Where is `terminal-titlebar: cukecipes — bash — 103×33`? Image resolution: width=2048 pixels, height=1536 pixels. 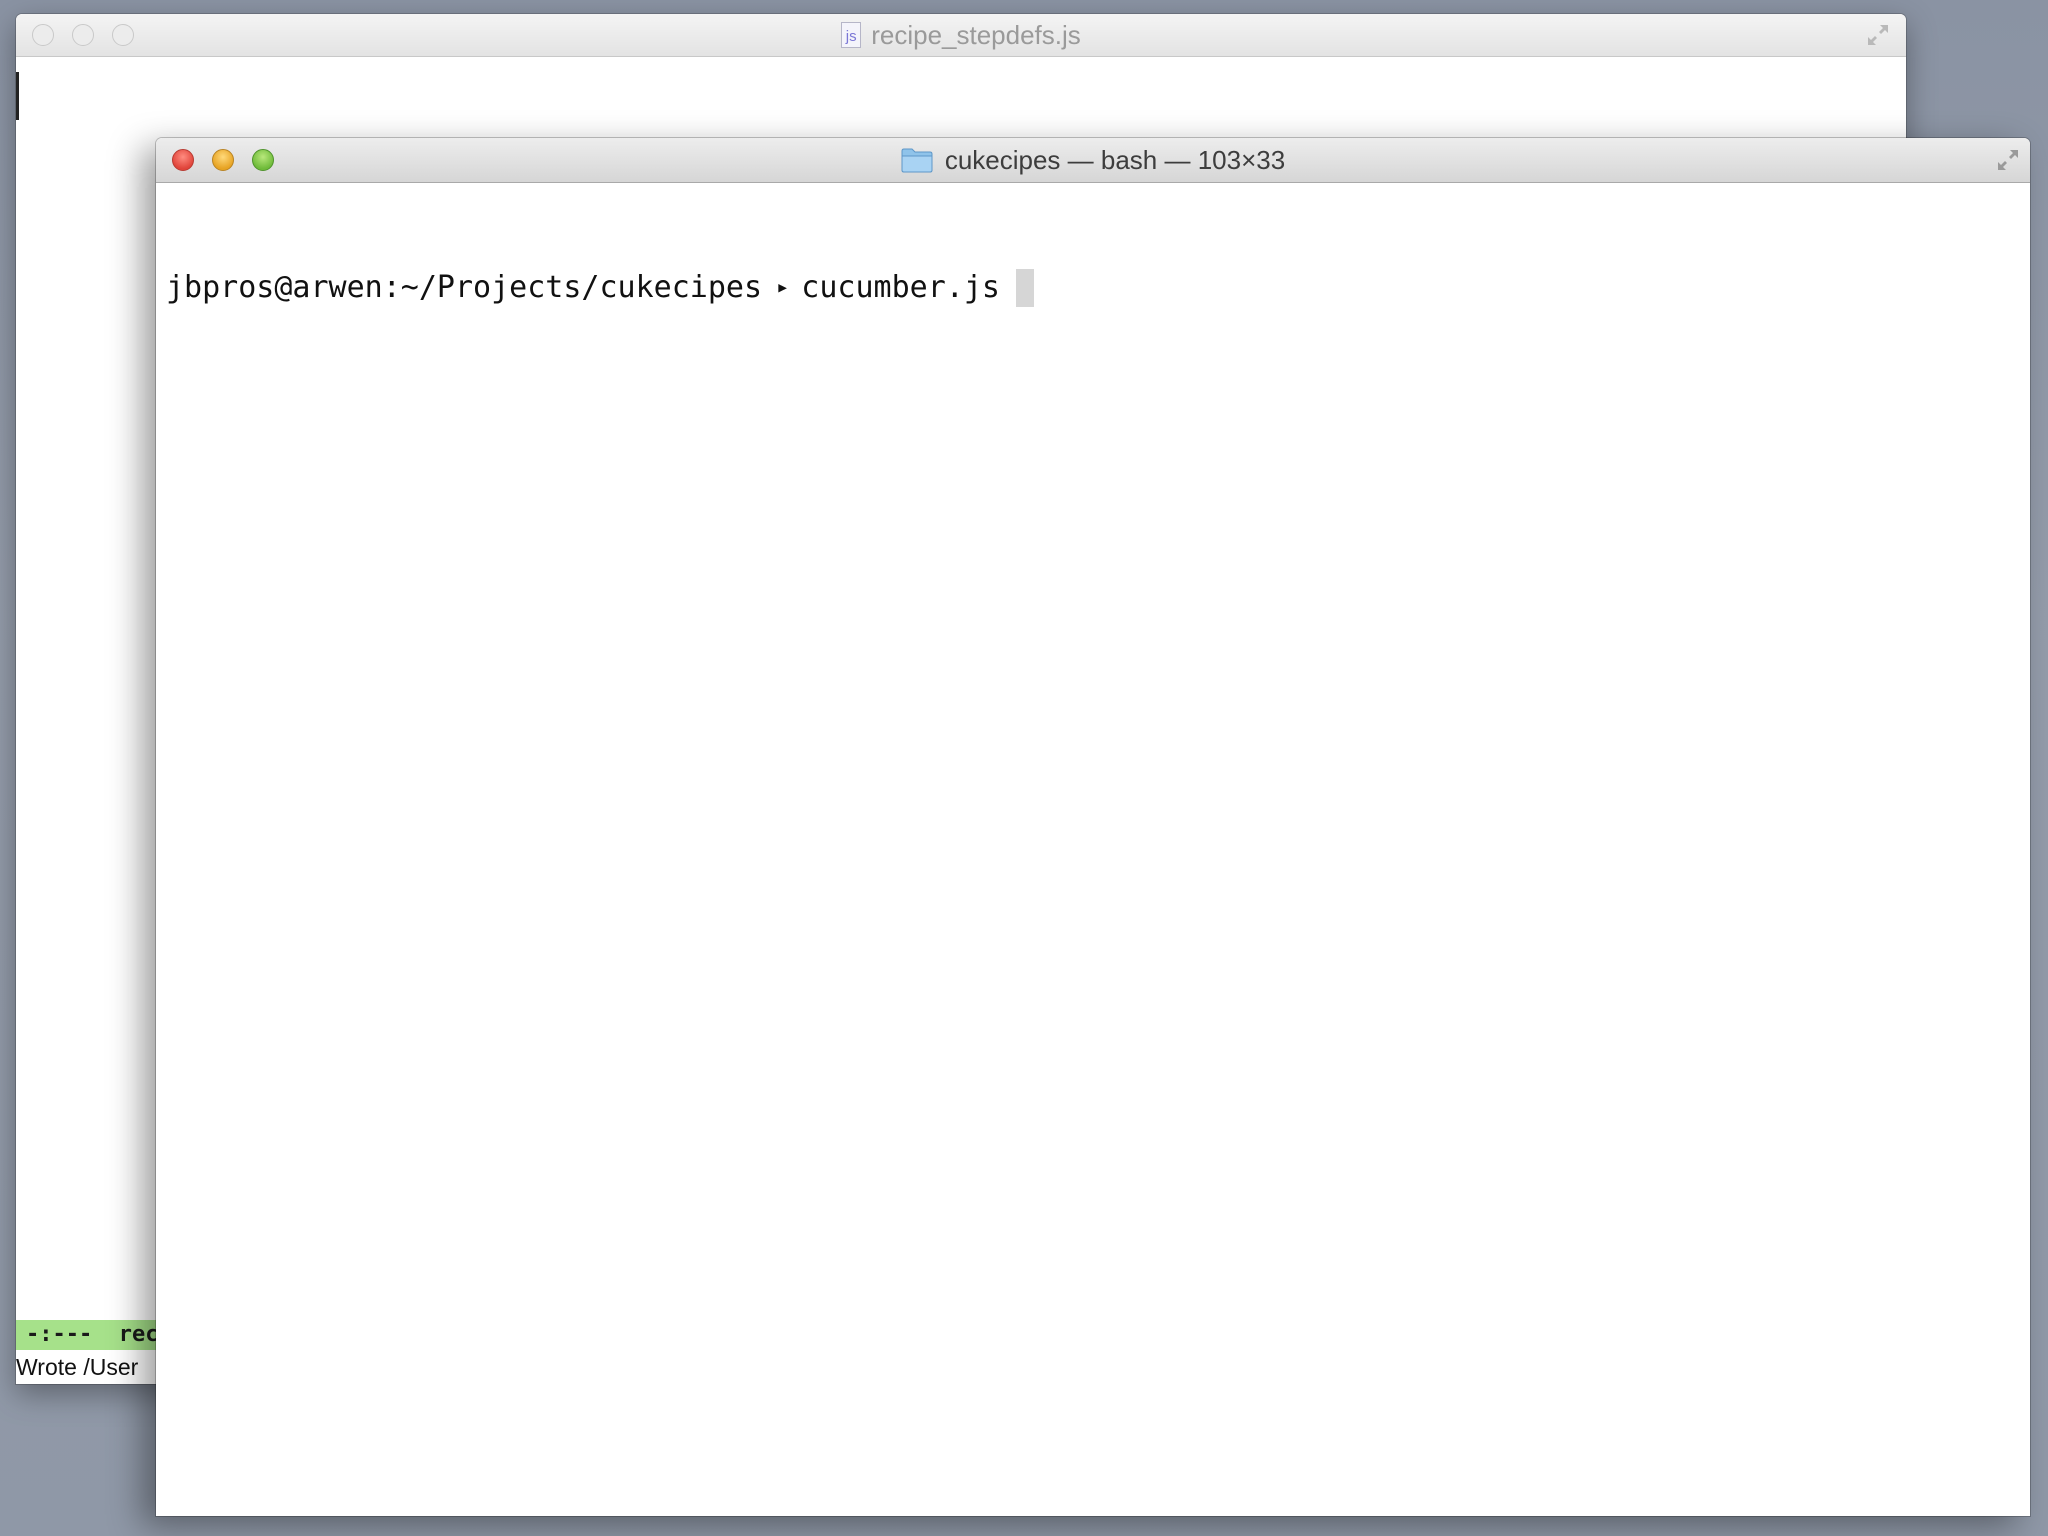 terminal-titlebar: cukecipes — bash — 103×33 is located at coordinates (1093, 160).